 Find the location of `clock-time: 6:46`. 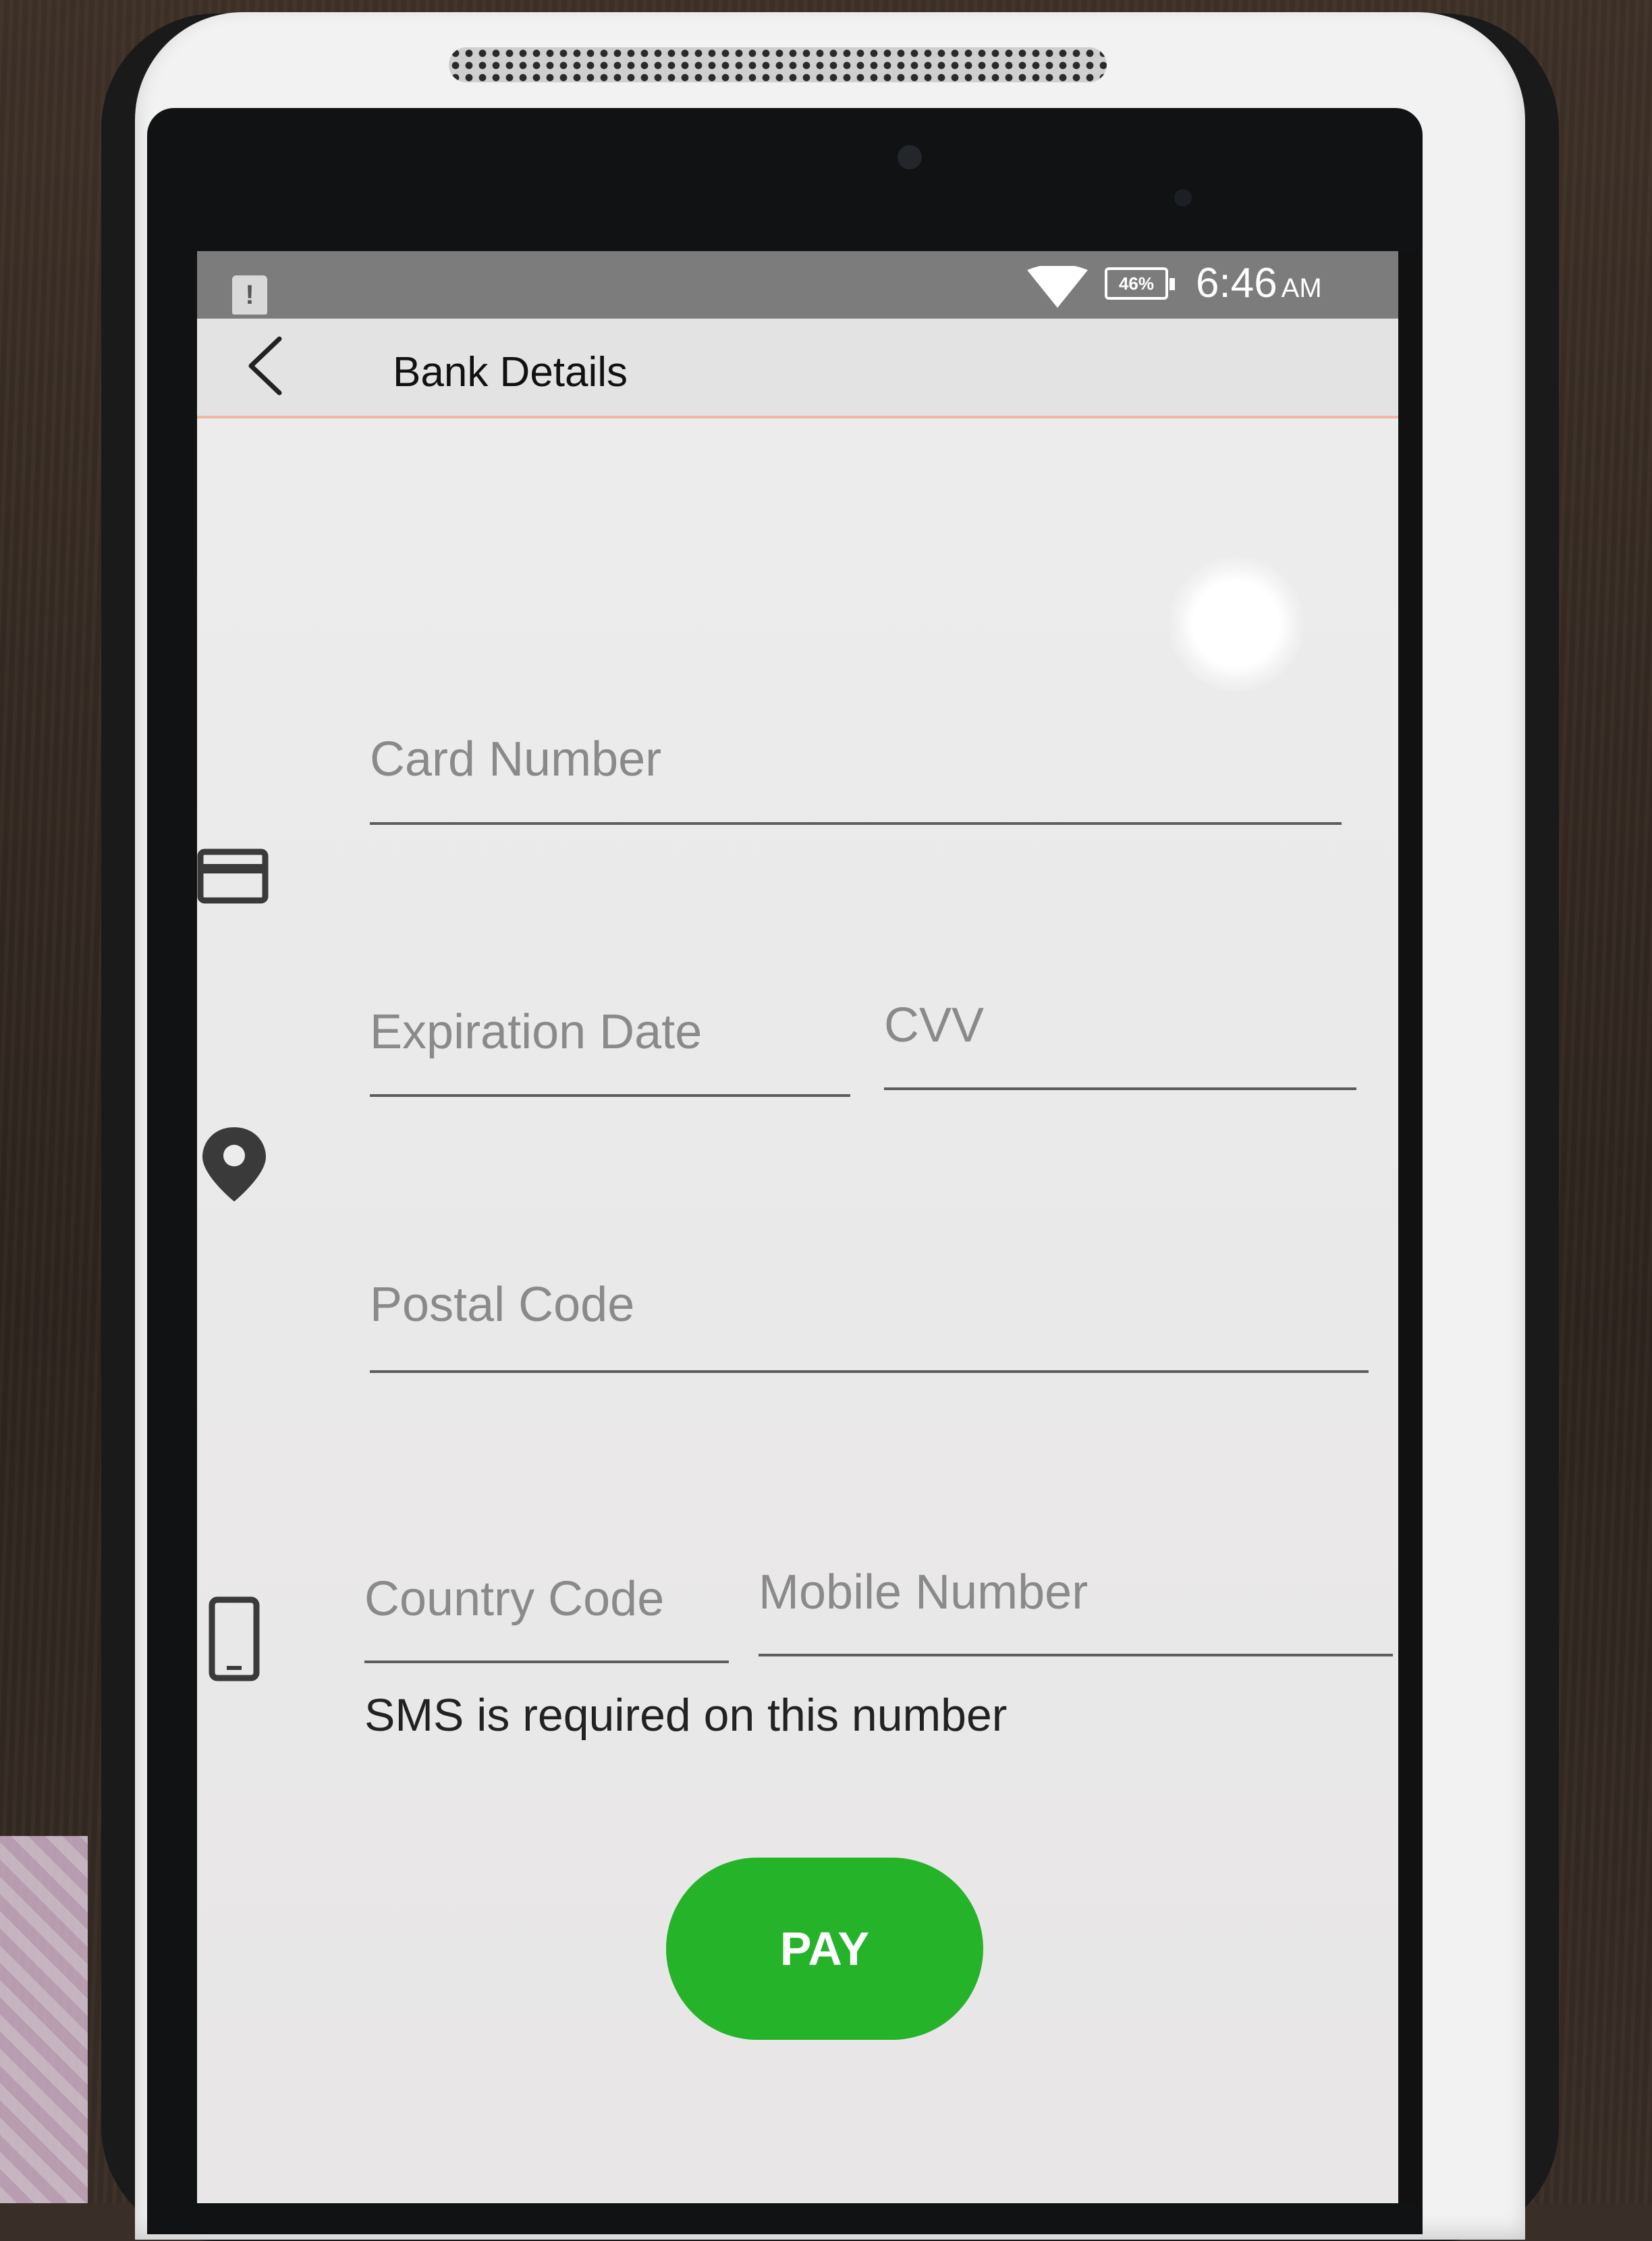

clock-time: 6:46 is located at coordinates (1236, 283).